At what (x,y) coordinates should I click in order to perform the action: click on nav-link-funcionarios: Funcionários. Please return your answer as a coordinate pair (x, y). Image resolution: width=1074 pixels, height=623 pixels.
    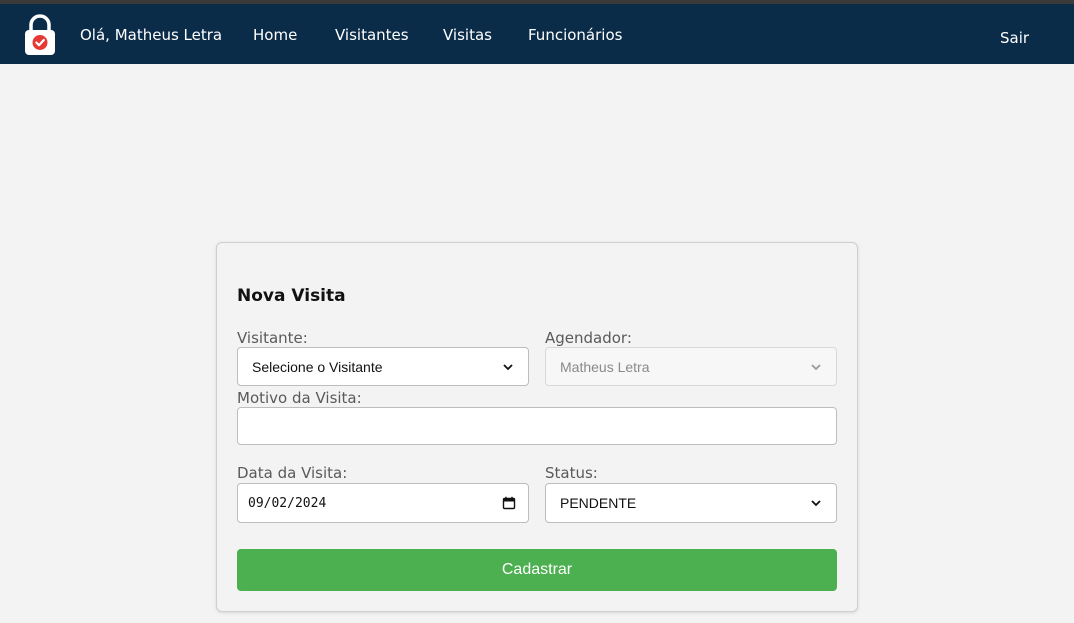
    Looking at the image, I should click on (575, 35).